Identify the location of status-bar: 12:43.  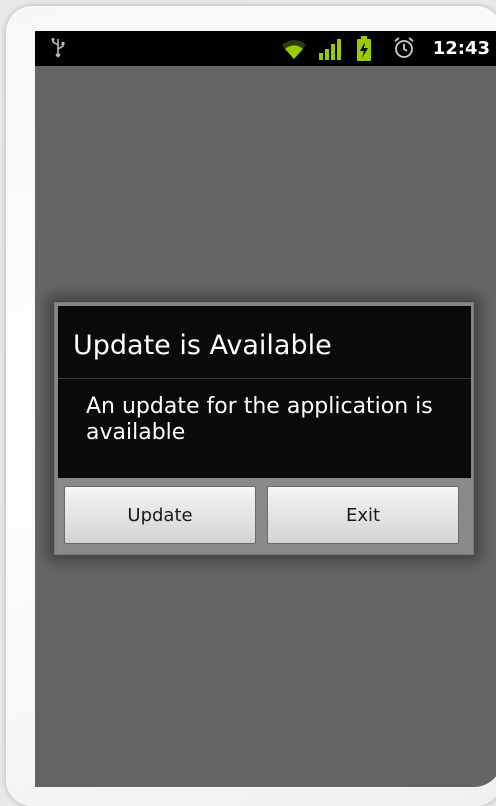
(265, 48).